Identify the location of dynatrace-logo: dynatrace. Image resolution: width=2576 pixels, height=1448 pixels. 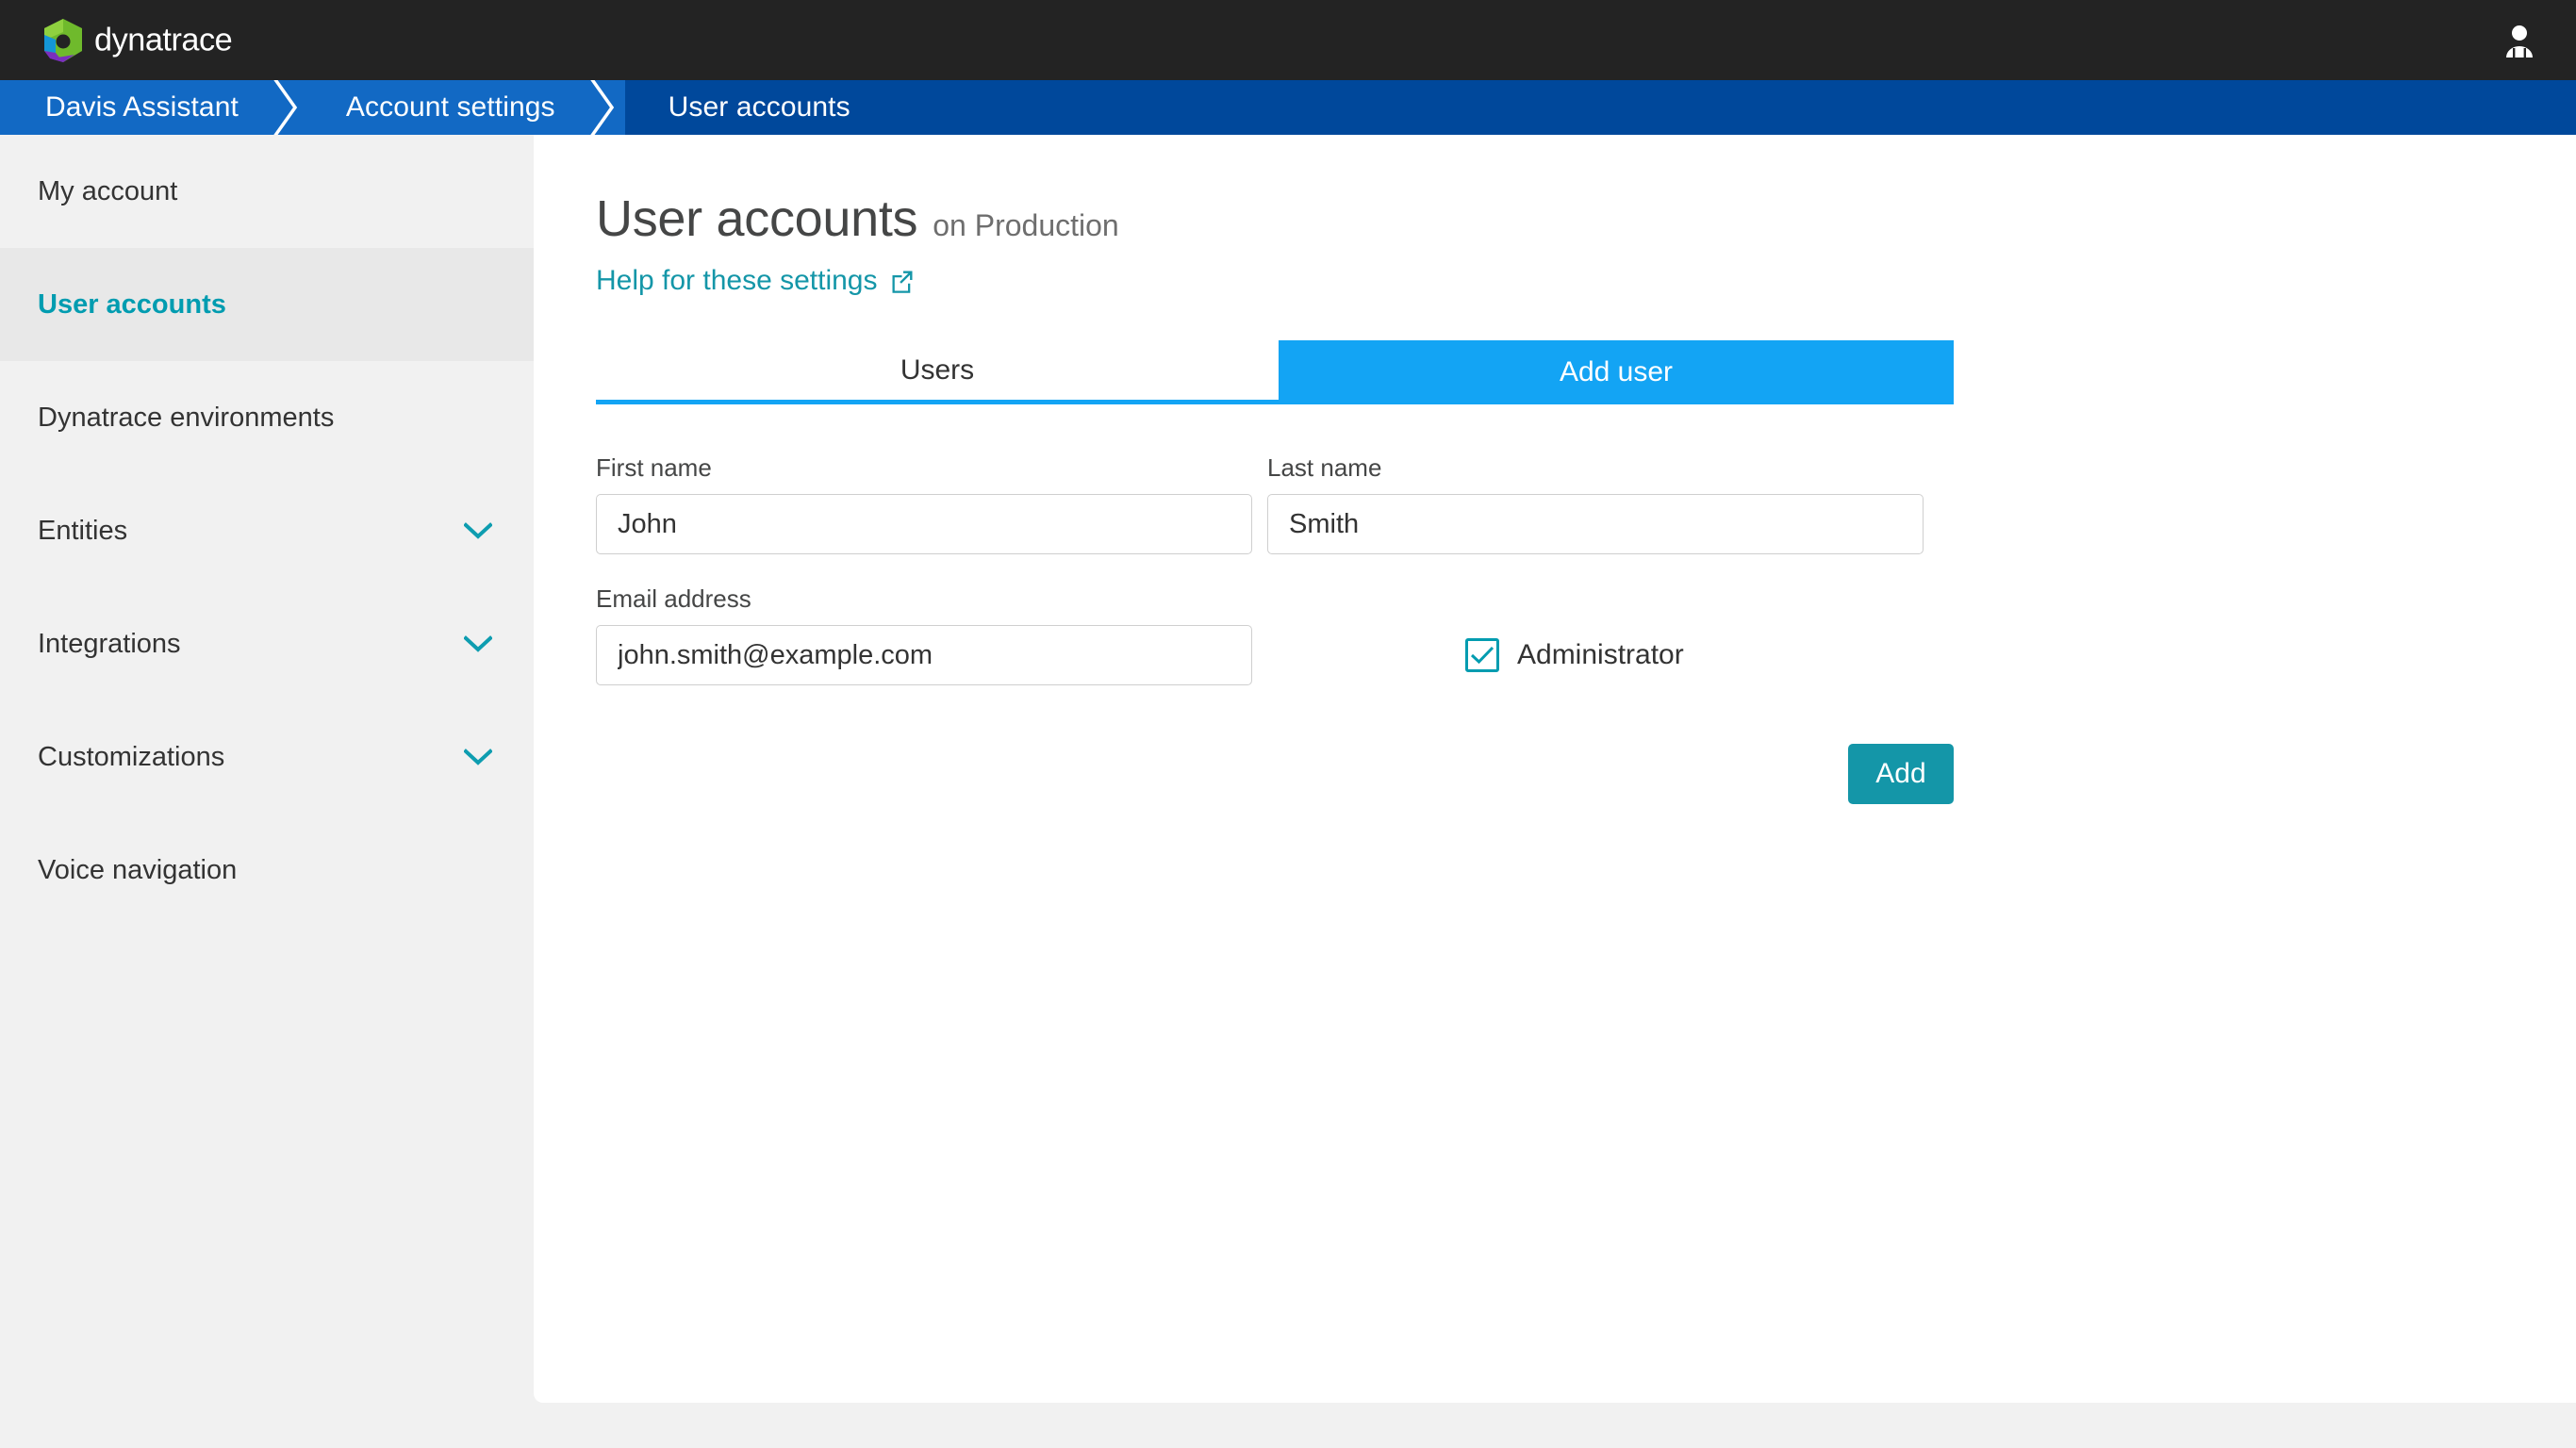
(162, 40).